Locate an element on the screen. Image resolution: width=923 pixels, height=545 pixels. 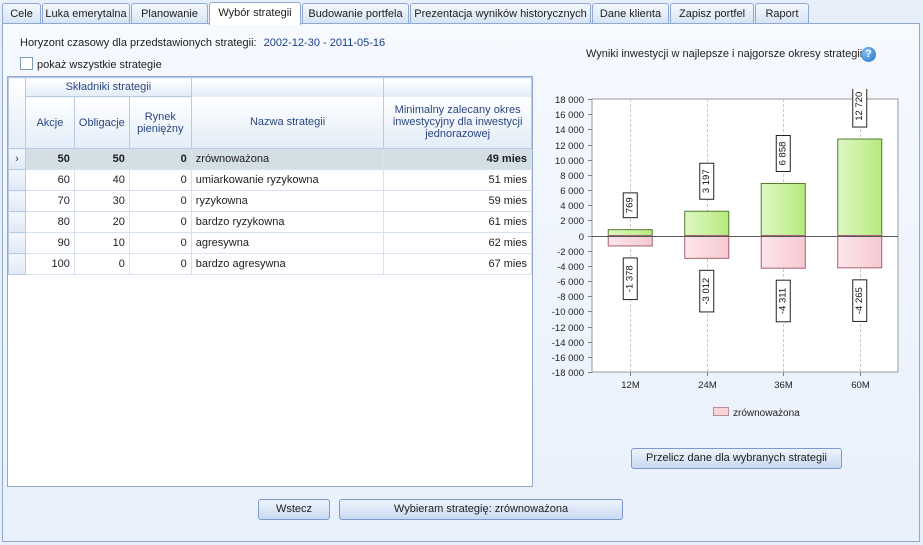
question-mark-icon: ? is located at coordinates (868, 54).